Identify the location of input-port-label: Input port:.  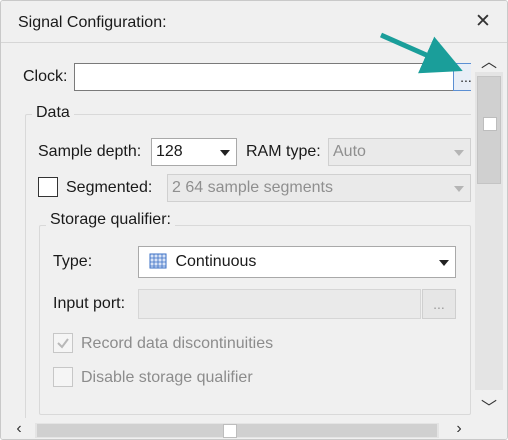
(89, 303).